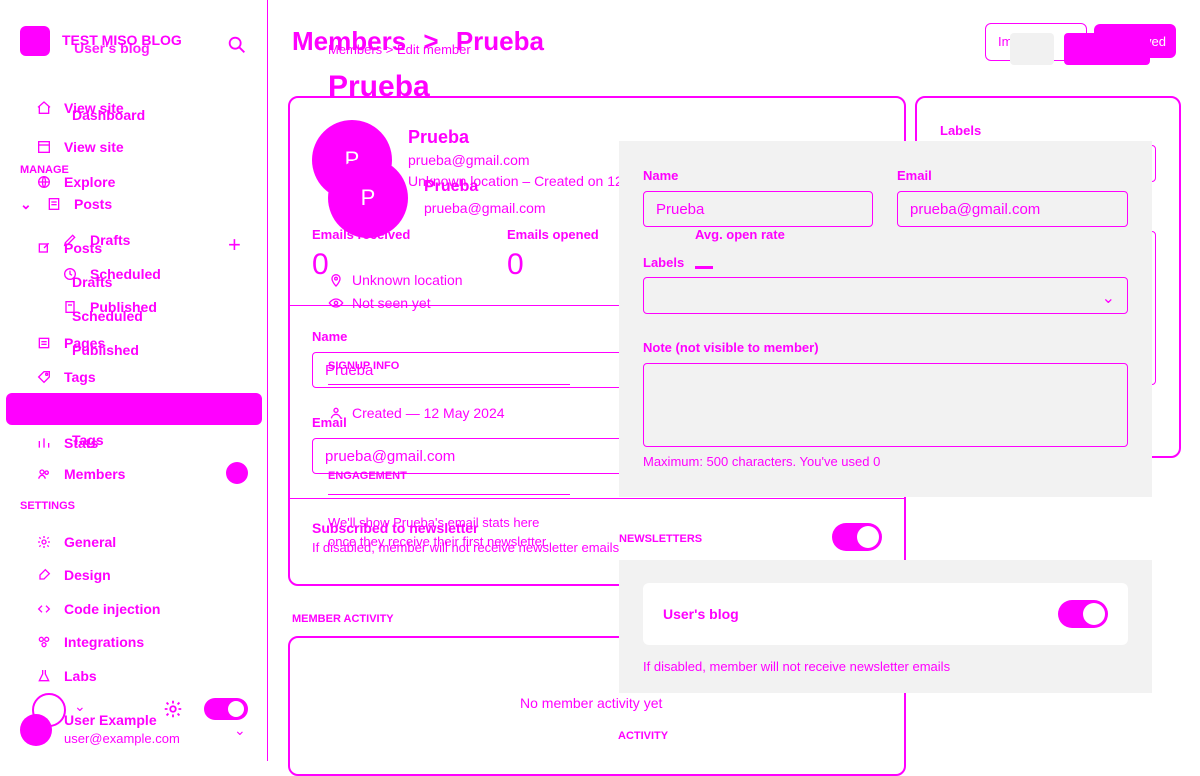 The width and height of the screenshot is (1200, 776). Describe the element at coordinates (92, 282) in the screenshot. I see `nav-label: Drafts` at that location.